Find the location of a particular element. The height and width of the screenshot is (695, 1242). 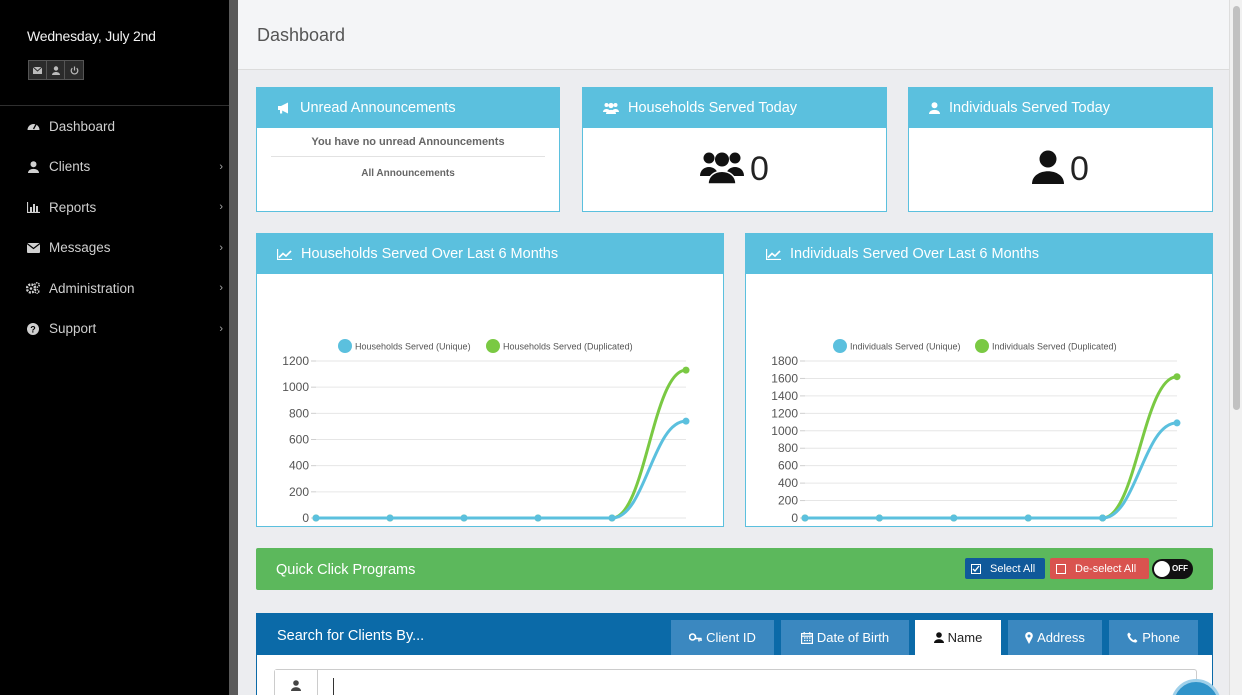

question-circle-icon: ? is located at coordinates (33, 329).